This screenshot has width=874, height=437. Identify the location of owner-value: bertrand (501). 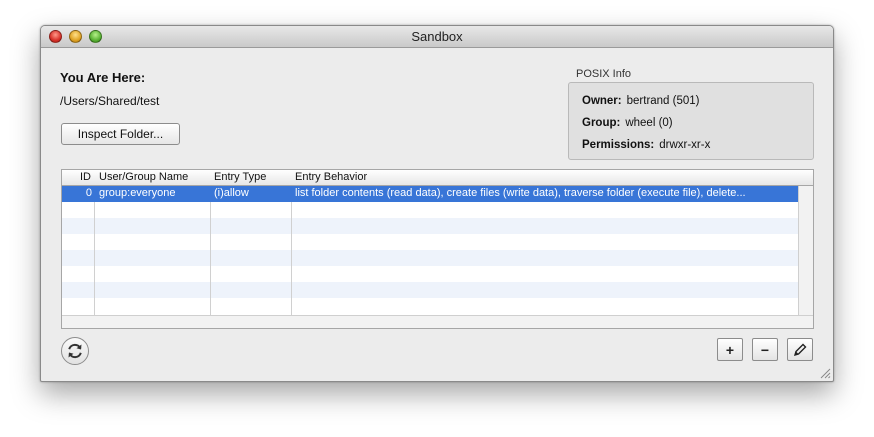
(663, 101).